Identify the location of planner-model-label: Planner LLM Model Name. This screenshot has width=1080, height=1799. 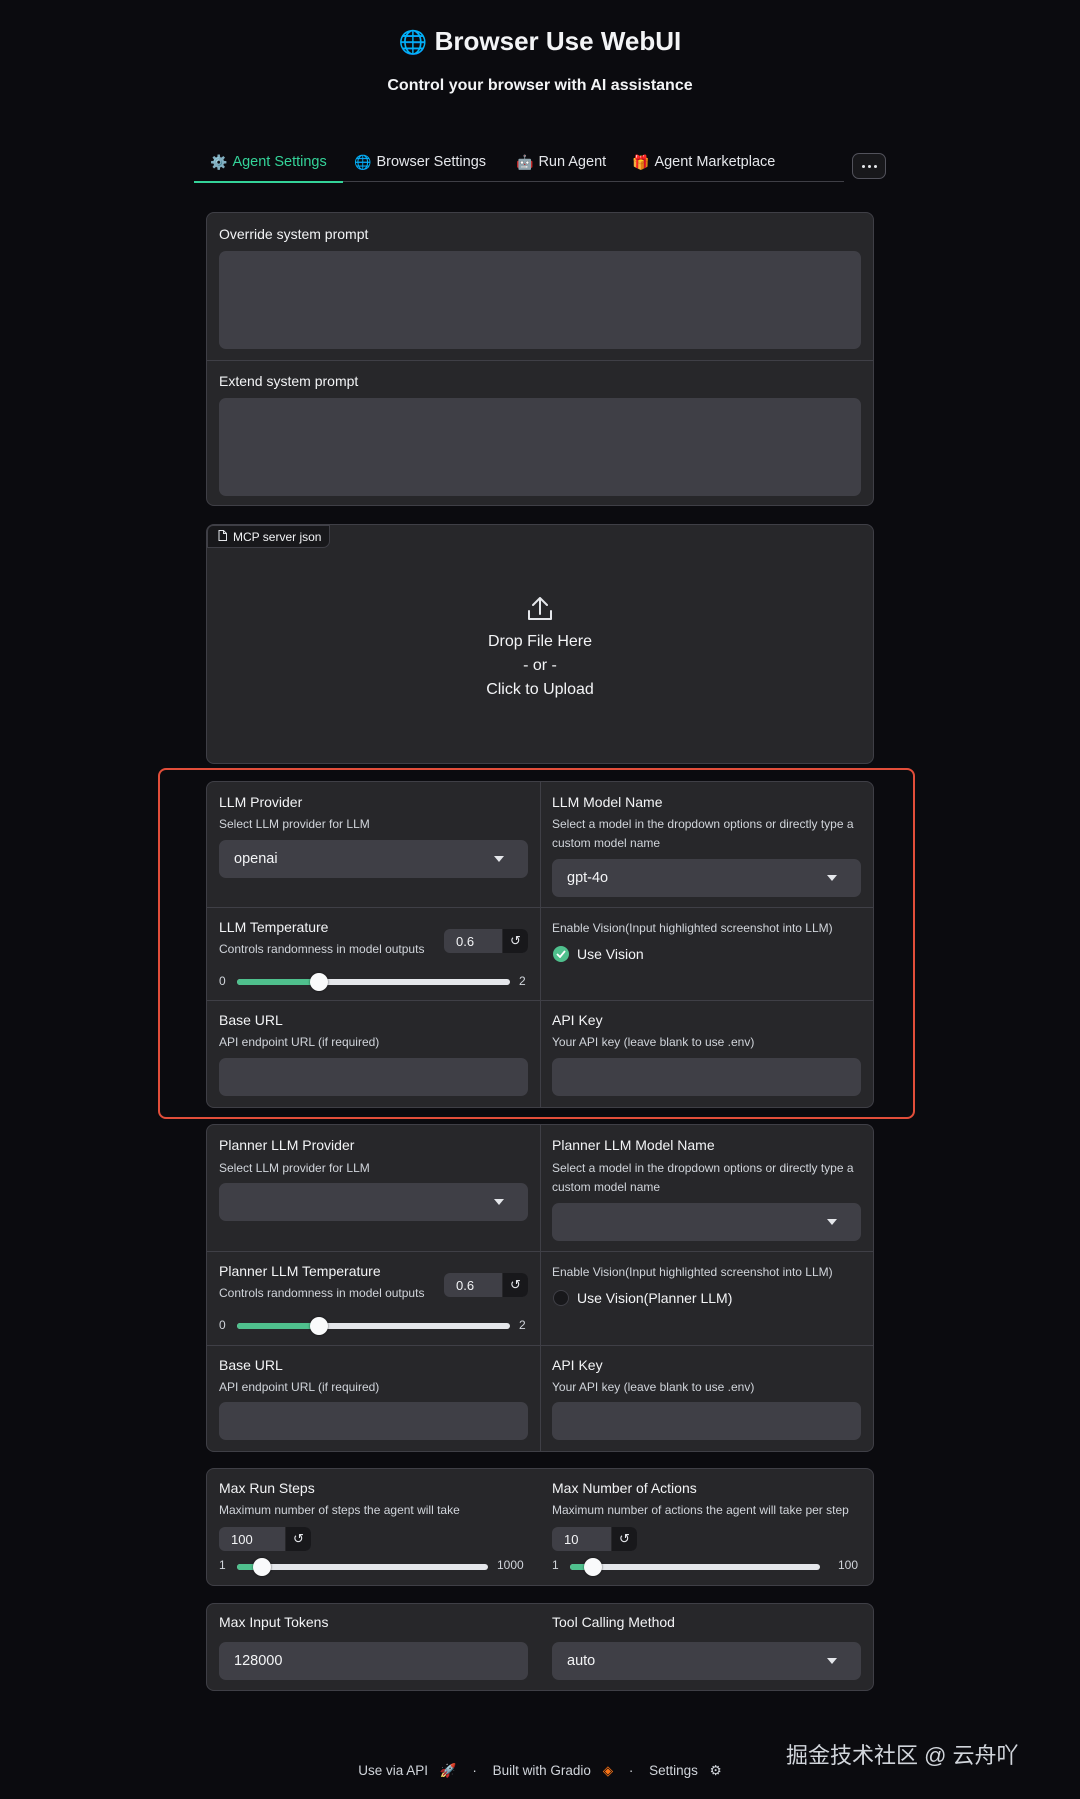
(633, 1145).